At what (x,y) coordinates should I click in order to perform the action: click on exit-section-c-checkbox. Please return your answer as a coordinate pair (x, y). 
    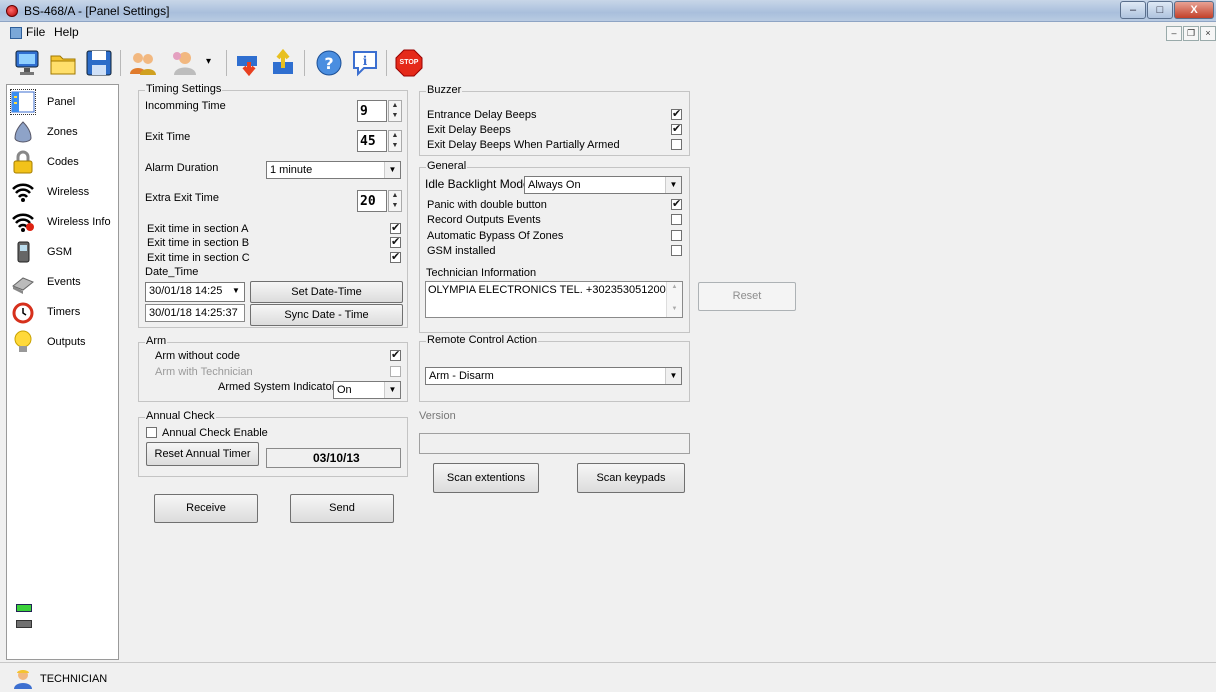
    Looking at the image, I should click on (395, 257).